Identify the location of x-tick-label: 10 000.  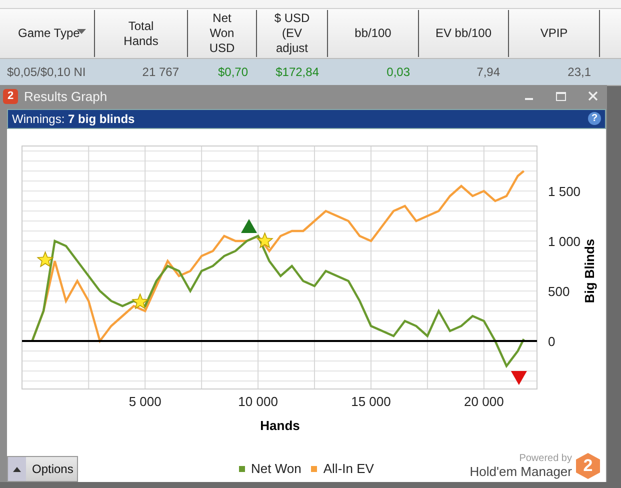
(258, 401).